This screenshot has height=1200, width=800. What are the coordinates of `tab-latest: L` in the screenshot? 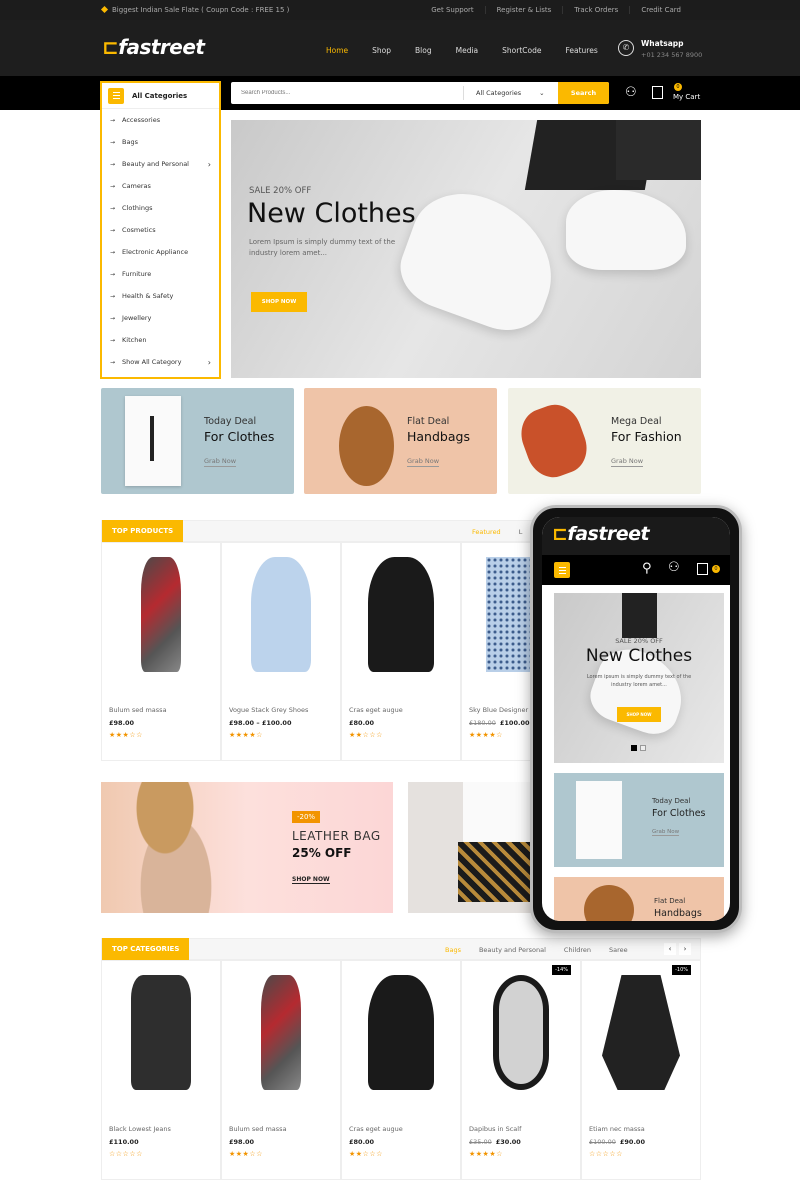 It's located at (521, 532).